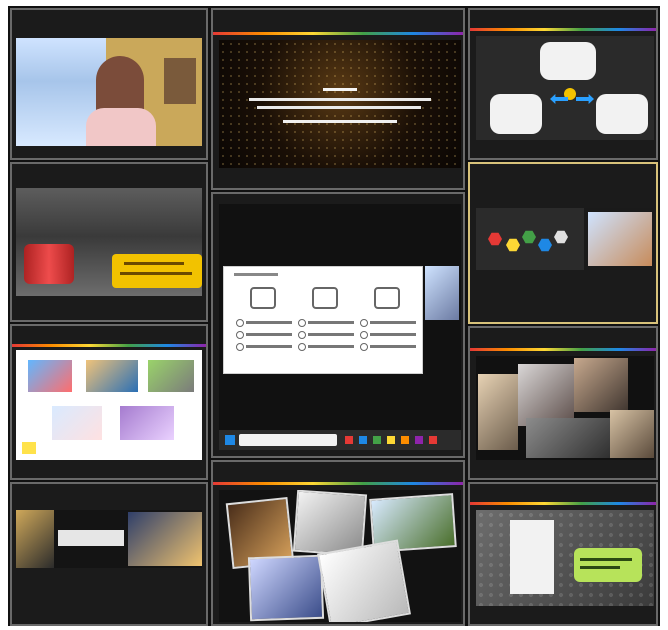 The height and width of the screenshot is (630, 668). What do you see at coordinates (608, 565) in the screenshot?
I see `green-callout` at bounding box center [608, 565].